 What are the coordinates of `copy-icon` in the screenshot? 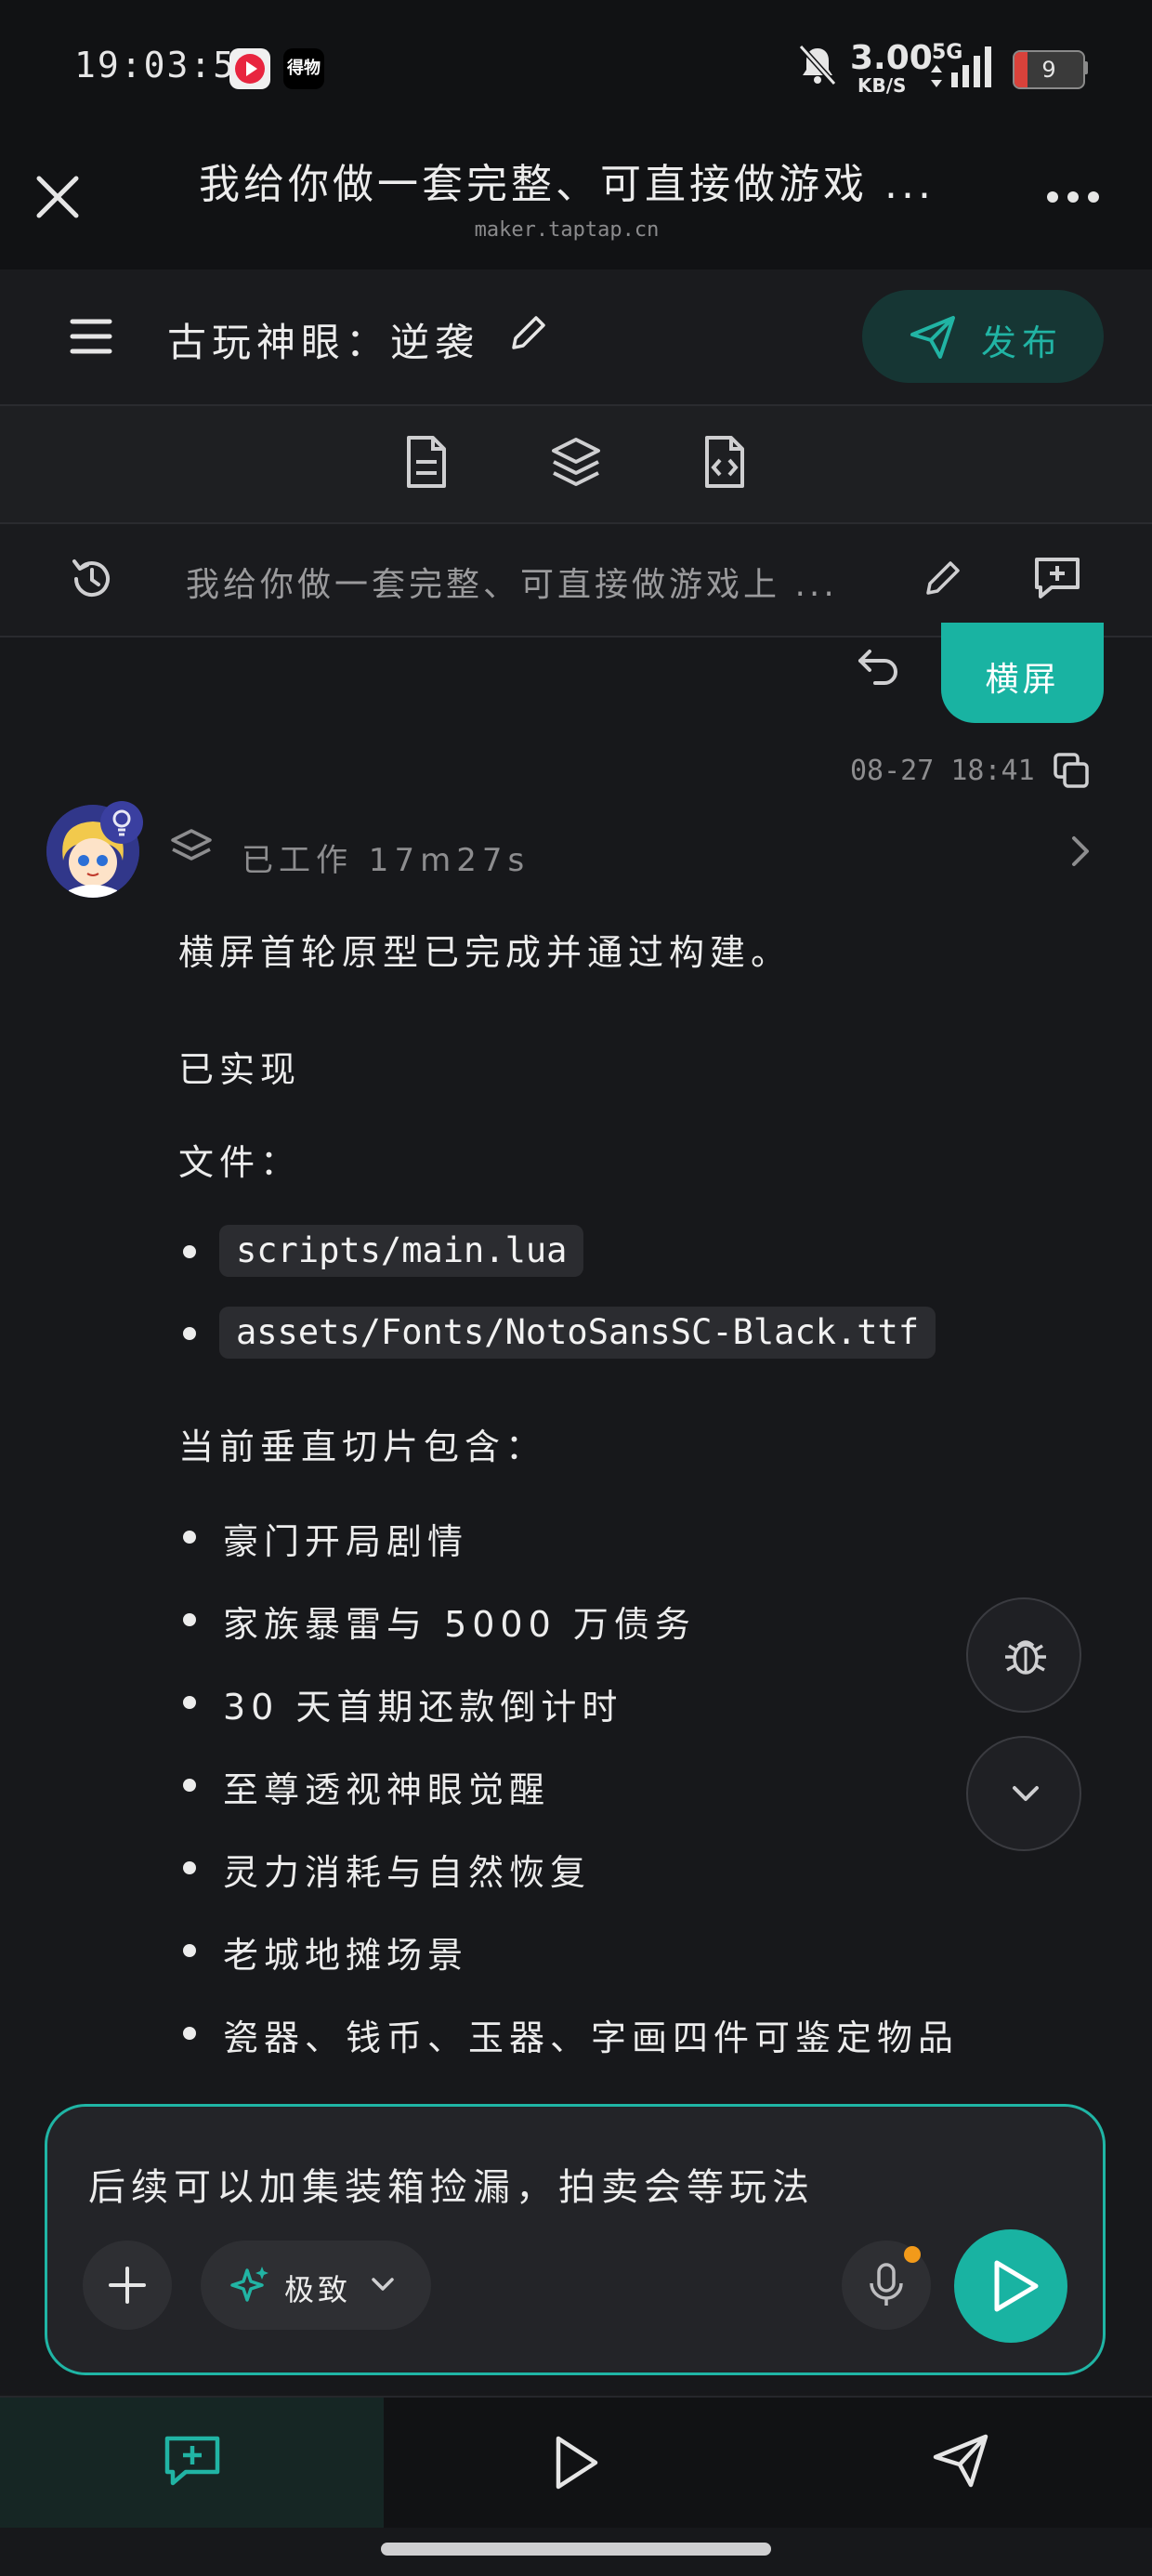 It's located at (1071, 770).